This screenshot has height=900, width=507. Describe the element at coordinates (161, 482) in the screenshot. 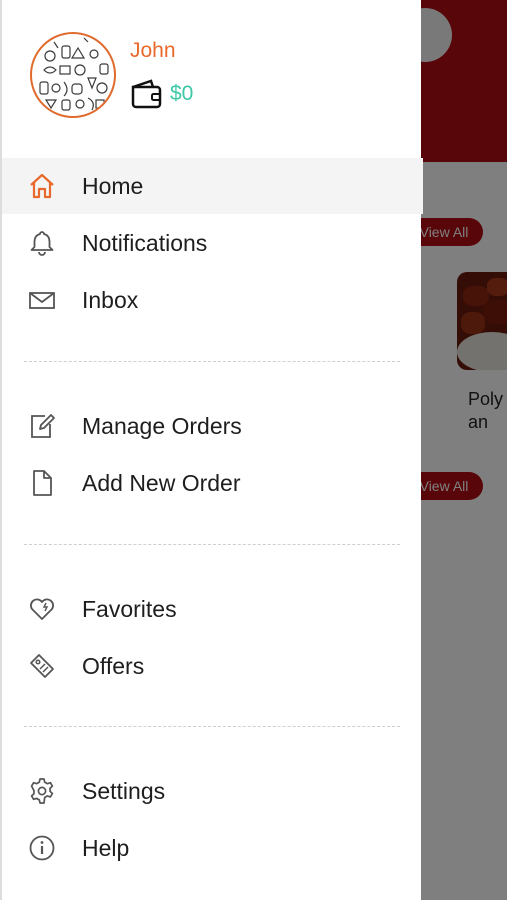

I see `menu-label-add-new-order: Add New Order` at that location.